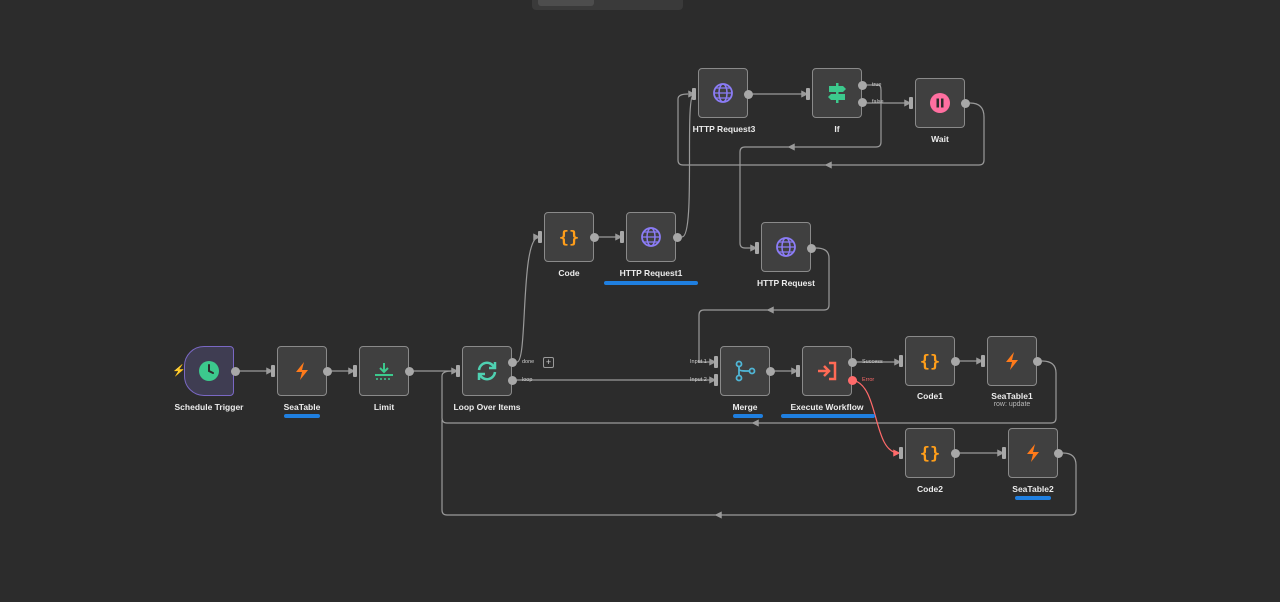 The image size is (1280, 602). Describe the element at coordinates (527, 380) in the screenshot. I see `loop-loop-label: loop` at that location.